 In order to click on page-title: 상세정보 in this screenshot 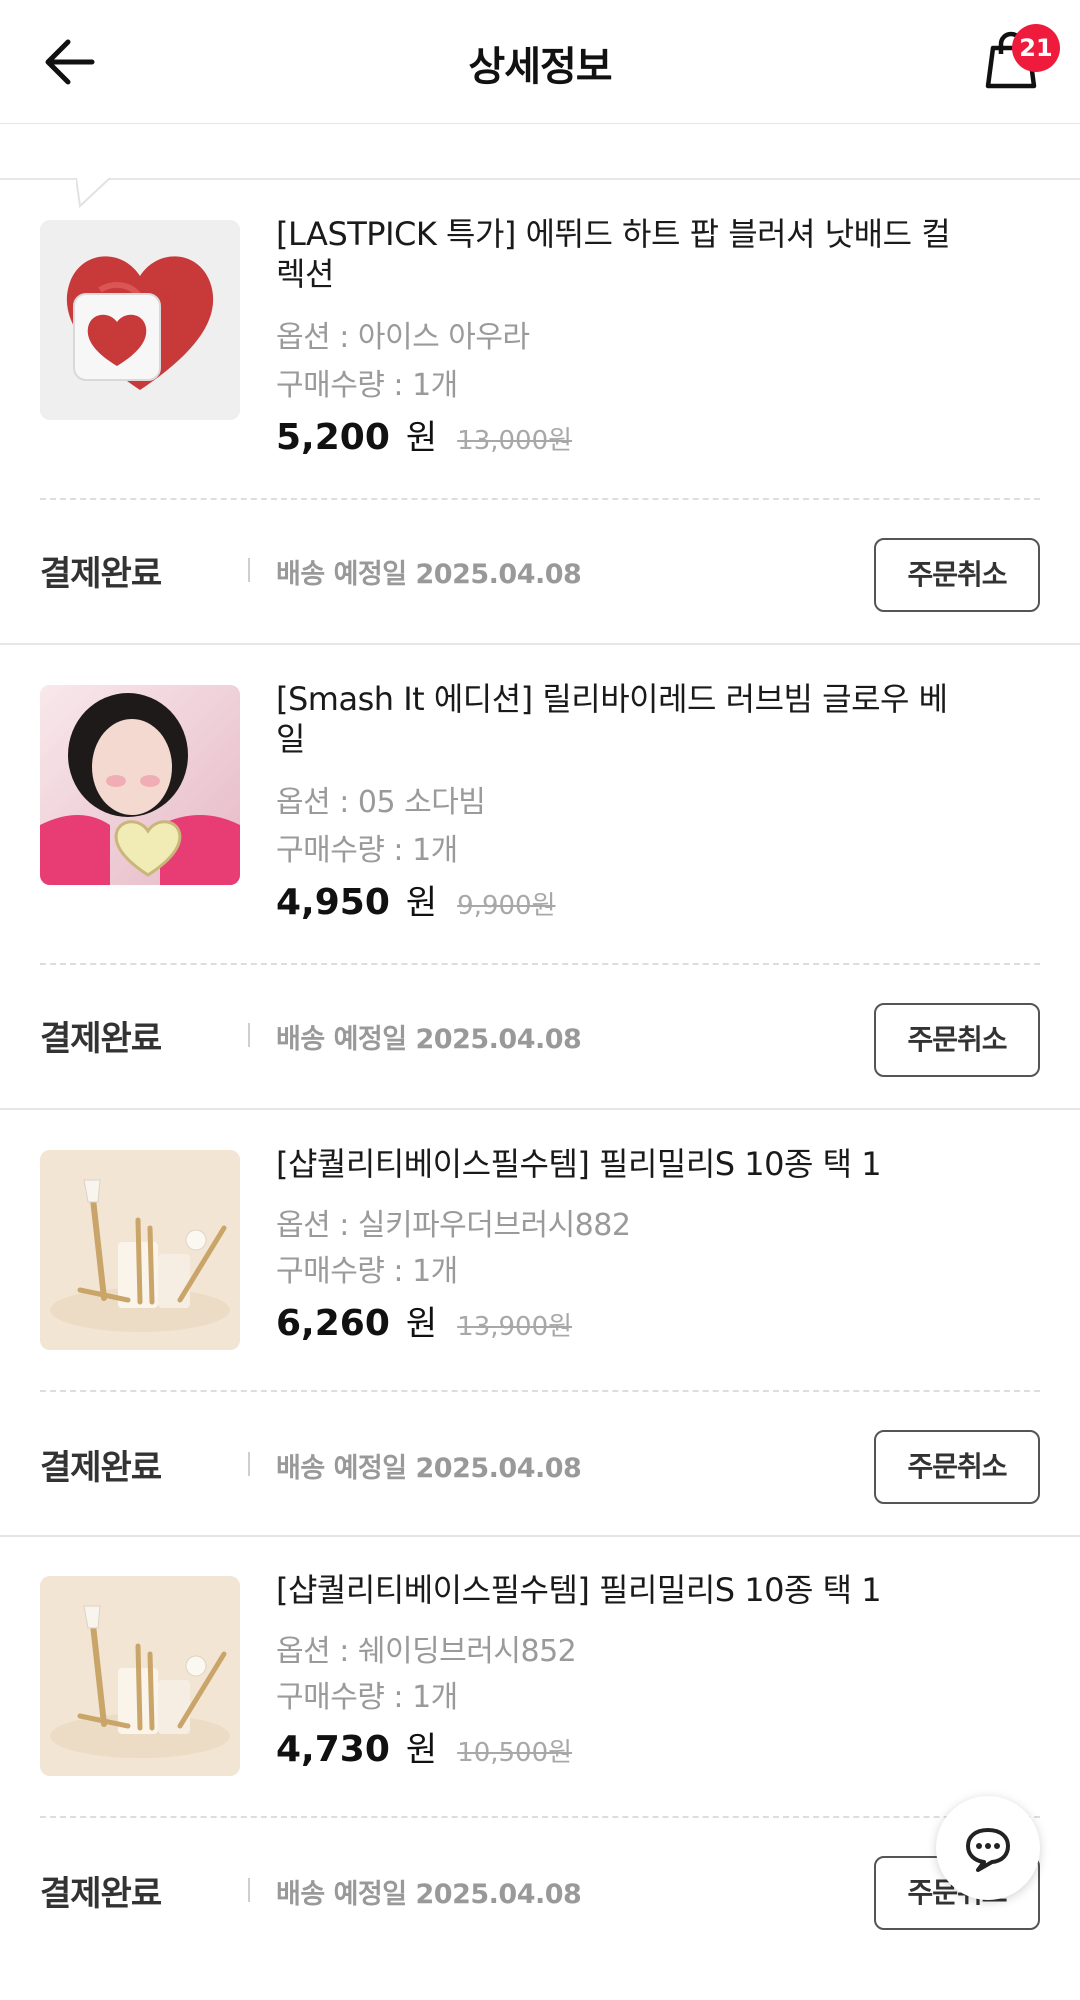, I will do `click(540, 67)`.